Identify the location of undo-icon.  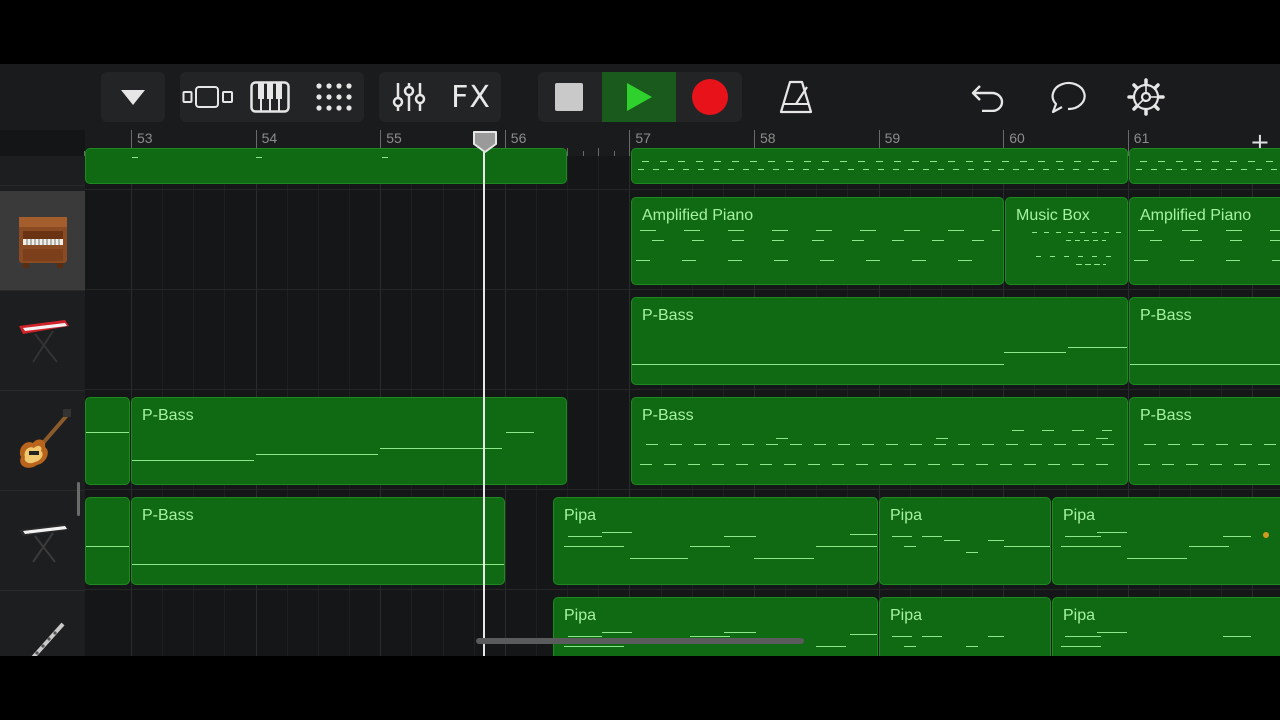
(988, 97).